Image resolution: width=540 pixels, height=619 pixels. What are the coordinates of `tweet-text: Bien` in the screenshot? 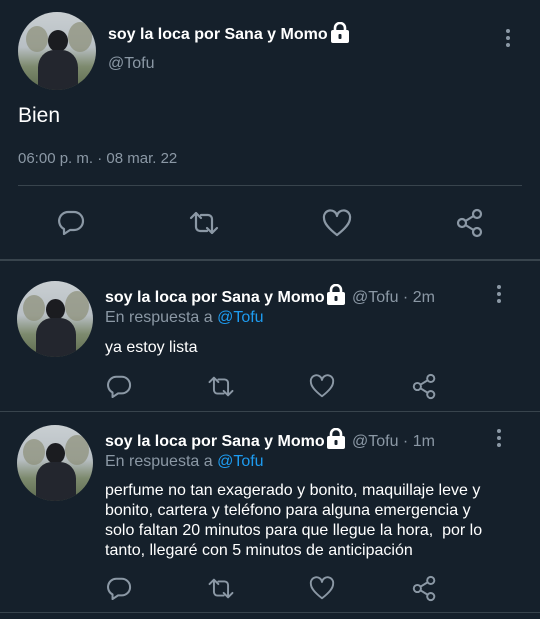 It's located at (39, 115).